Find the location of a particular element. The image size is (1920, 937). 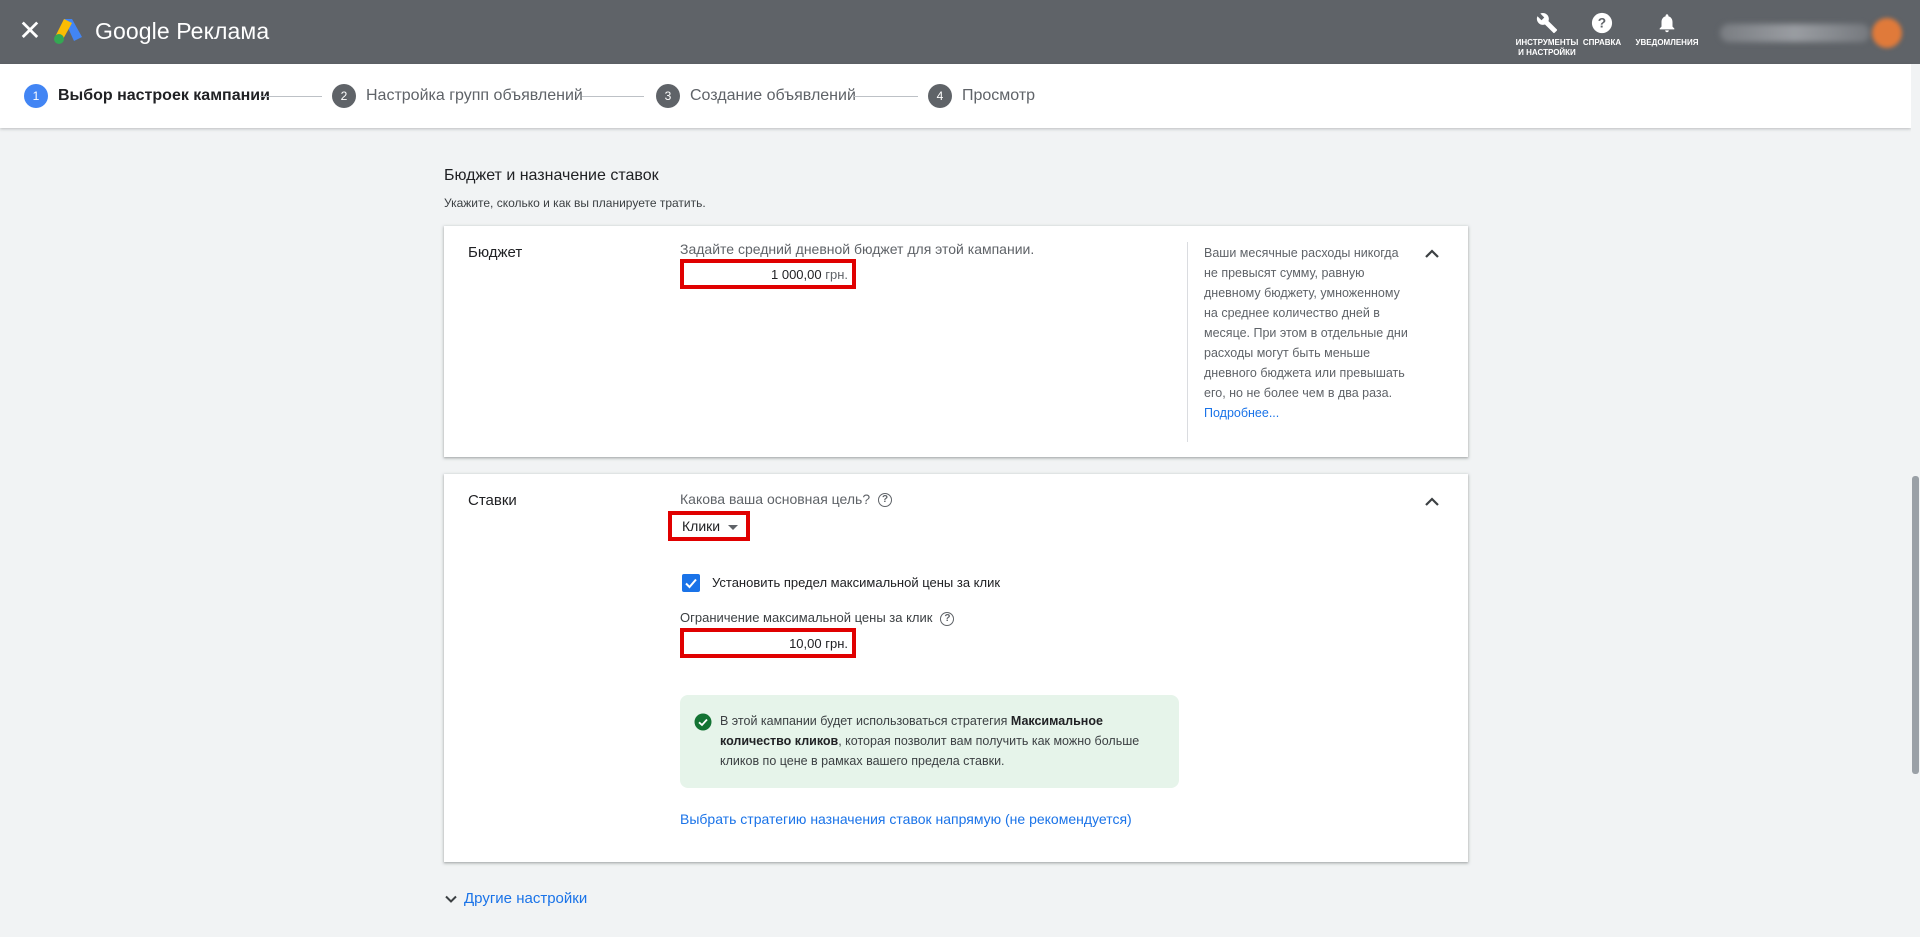

step-1: 1 Выбор настроек кампании is located at coordinates (147, 96).